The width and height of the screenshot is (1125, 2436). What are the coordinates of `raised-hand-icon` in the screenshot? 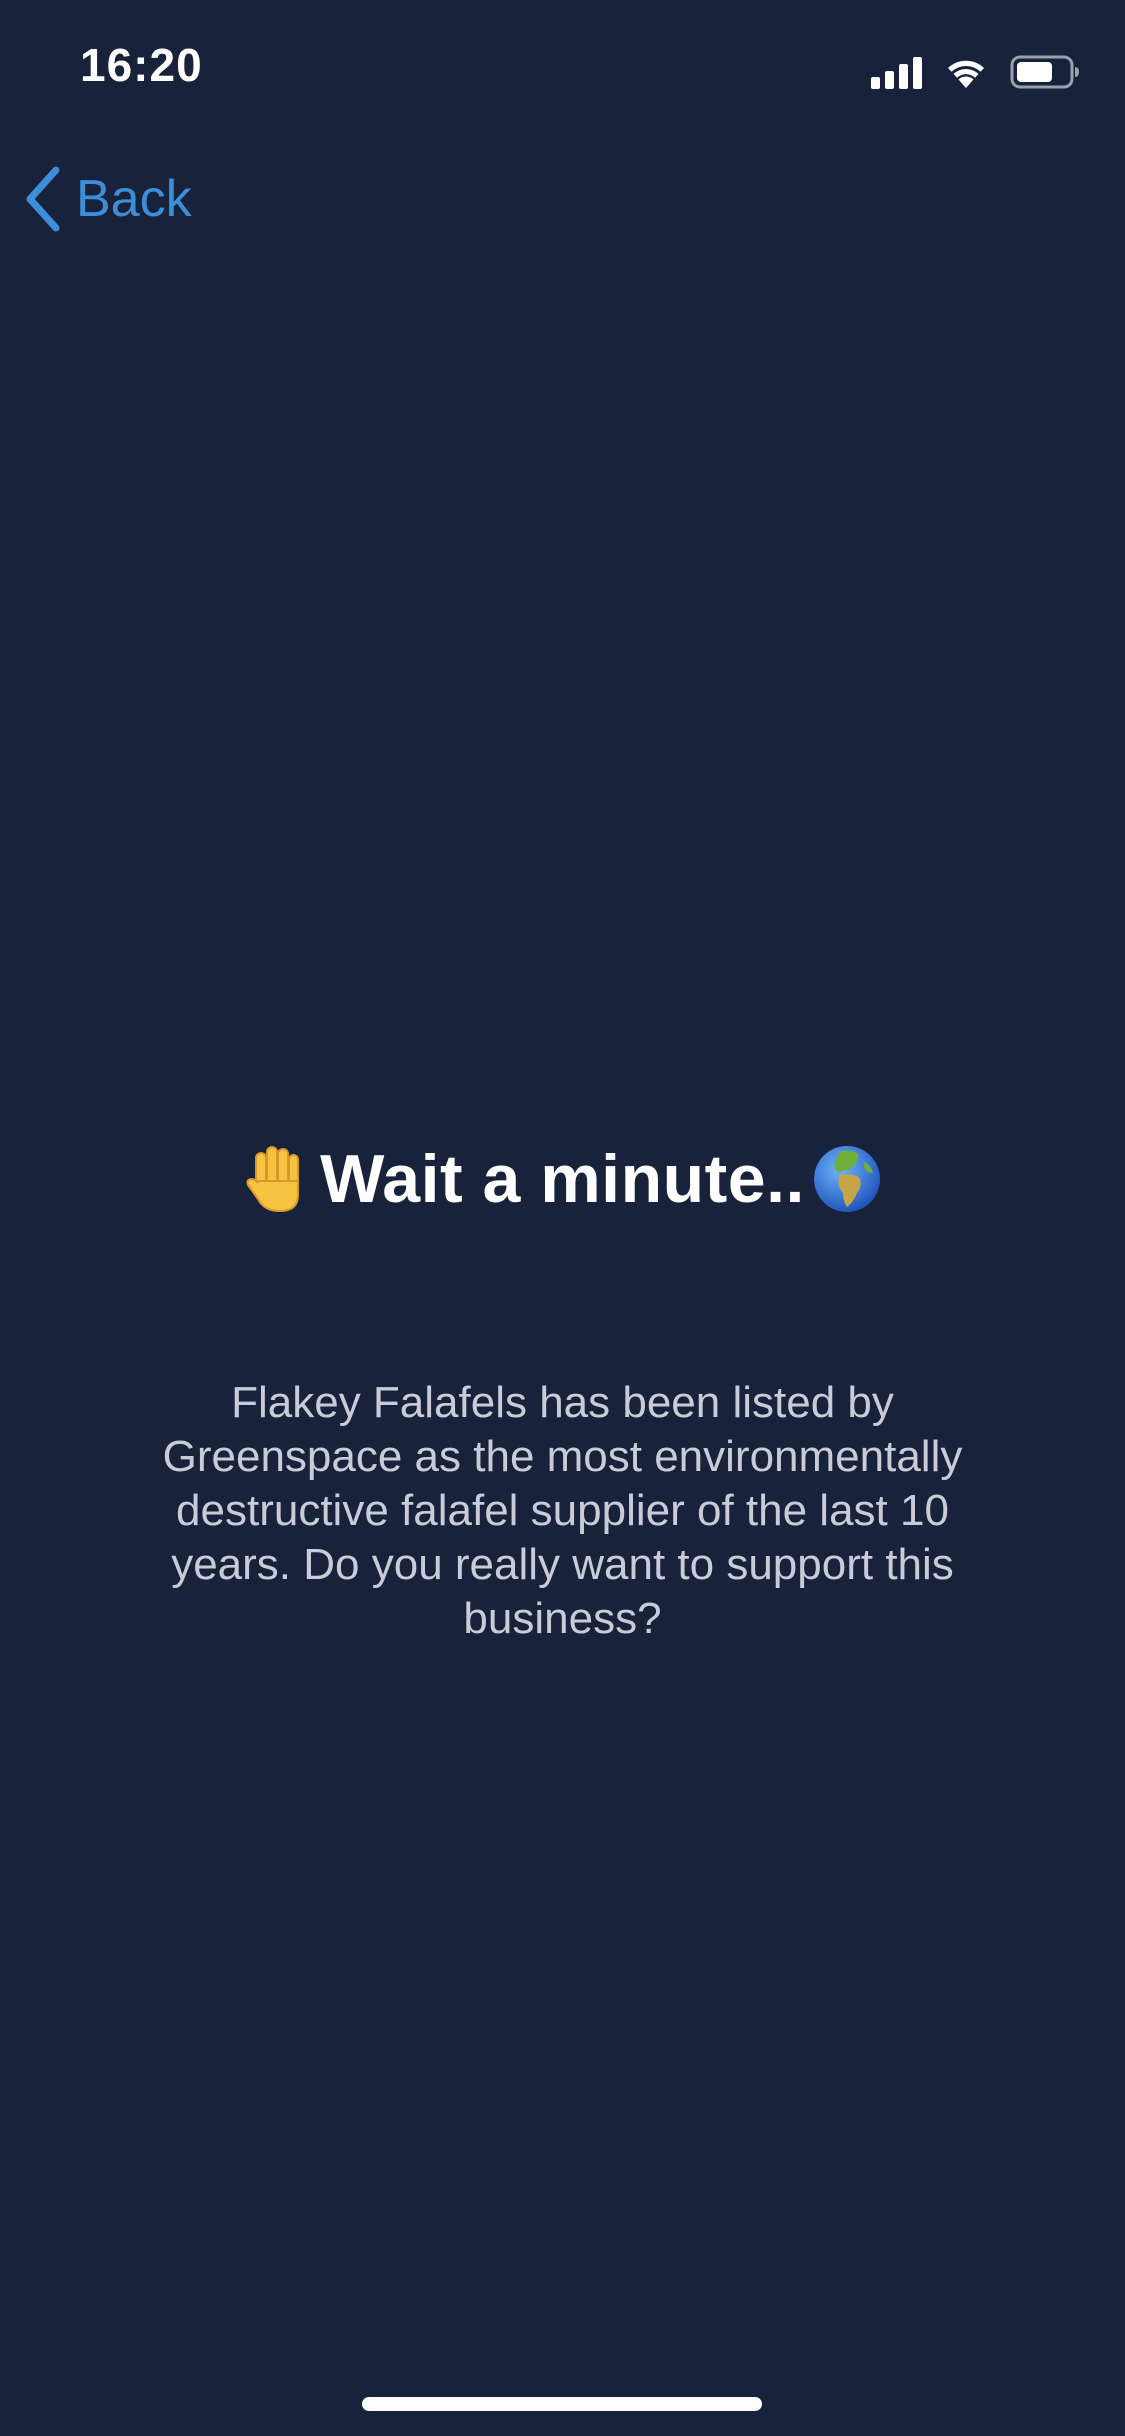 It's located at (273, 1179).